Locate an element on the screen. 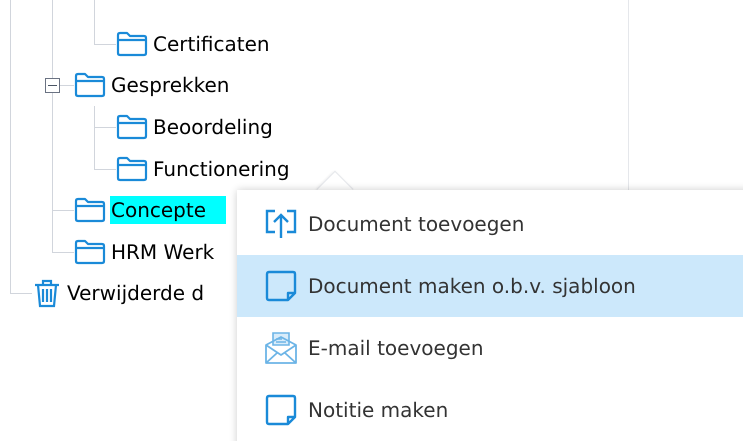 This screenshot has width=743, height=441. trash-icon is located at coordinates (47, 293).